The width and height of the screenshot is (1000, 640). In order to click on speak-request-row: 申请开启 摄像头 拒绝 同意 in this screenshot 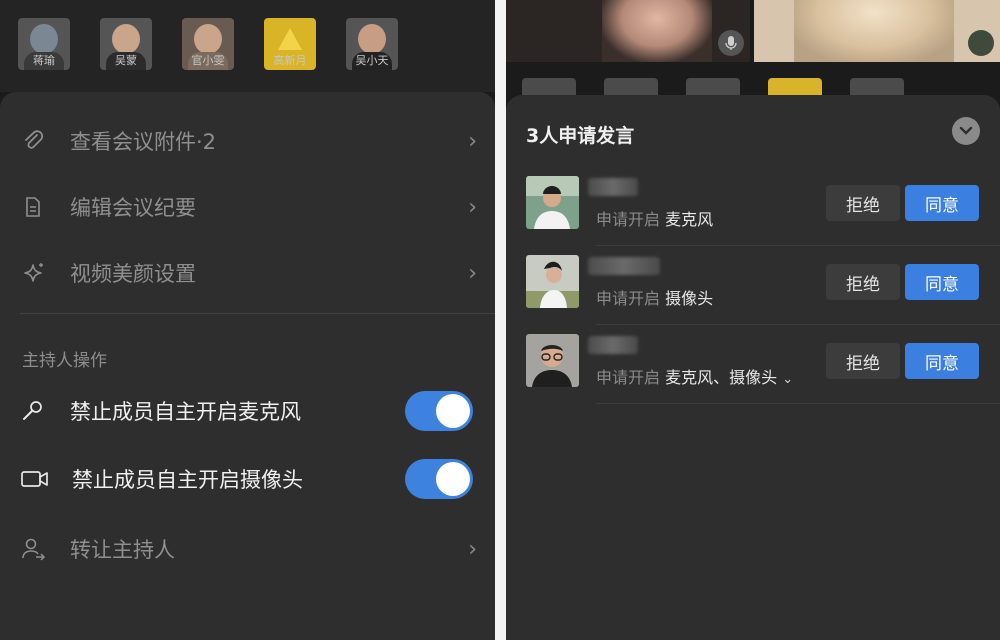, I will do `click(753, 294)`.